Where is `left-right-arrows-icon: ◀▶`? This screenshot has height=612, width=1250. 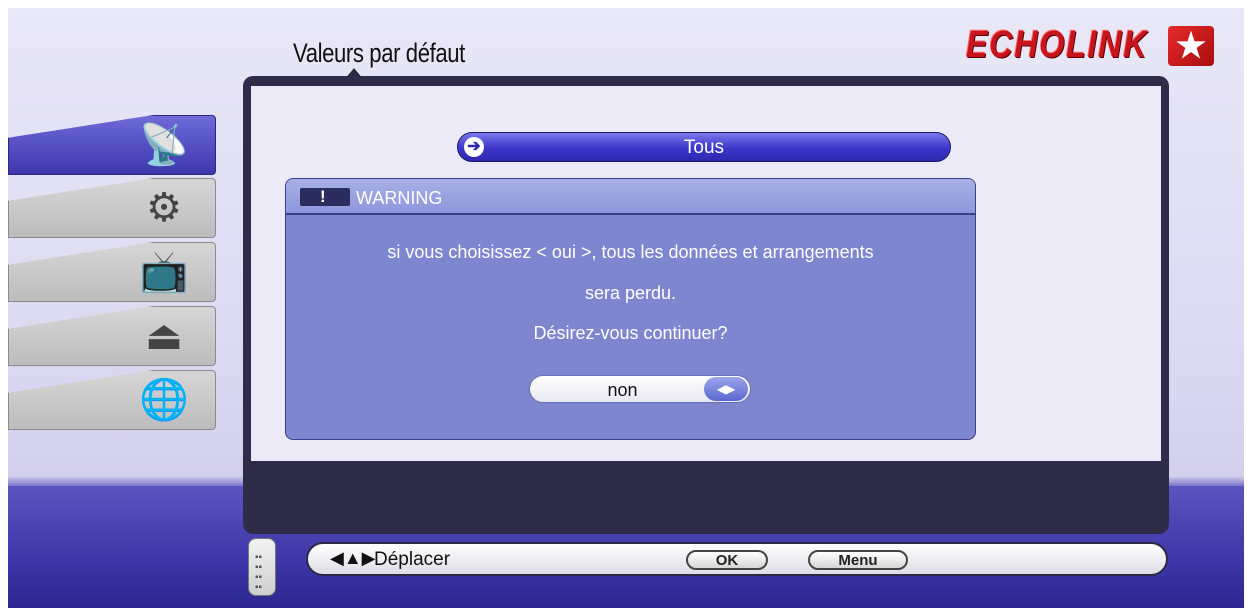
left-right-arrows-icon: ◀▶ is located at coordinates (726, 389).